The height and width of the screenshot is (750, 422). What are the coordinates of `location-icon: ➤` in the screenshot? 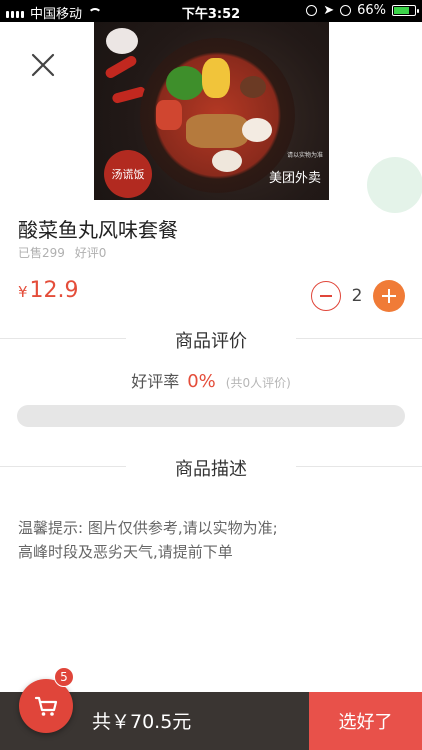 It's located at (329, 10).